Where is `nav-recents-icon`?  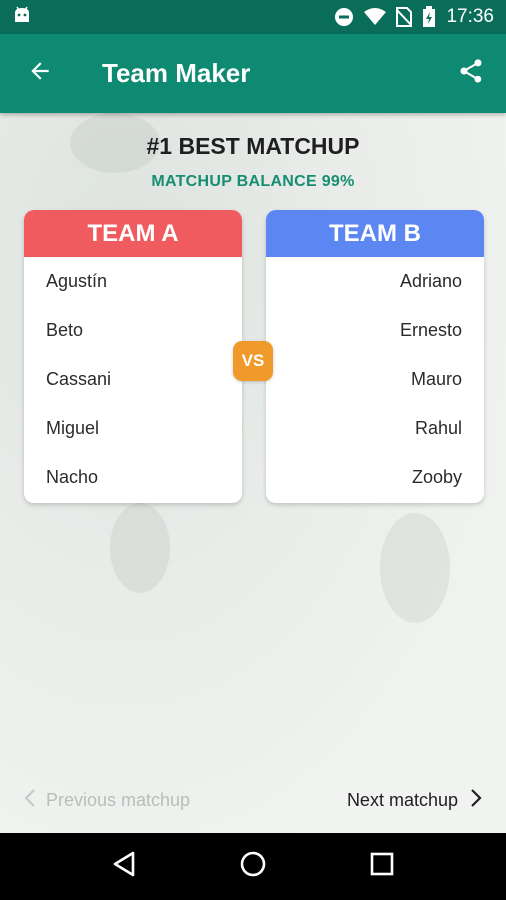
nav-recents-icon is located at coordinates (382, 866).